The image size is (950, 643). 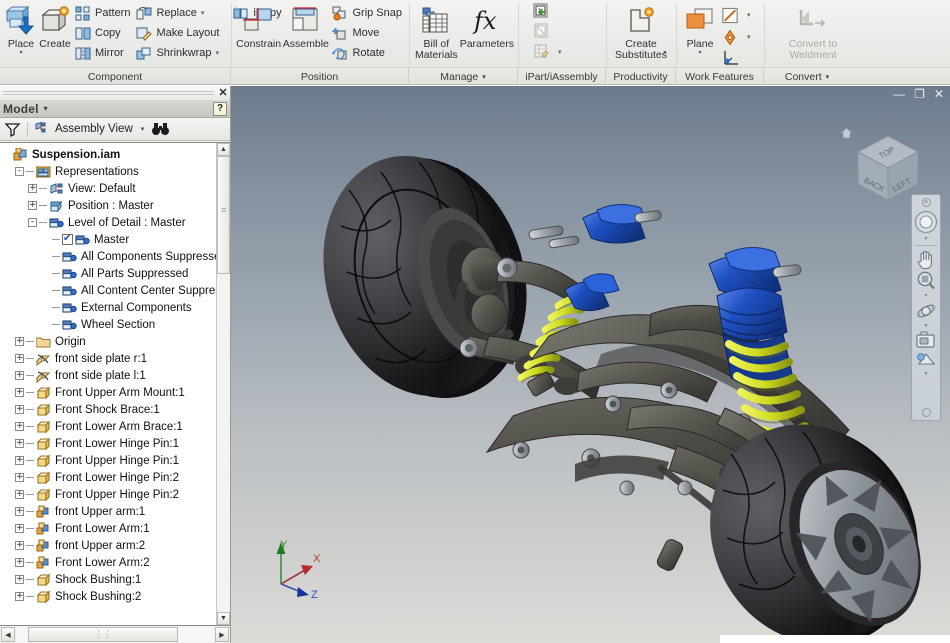 I want to click on browser-close-button: ✕, so click(x=223, y=93).